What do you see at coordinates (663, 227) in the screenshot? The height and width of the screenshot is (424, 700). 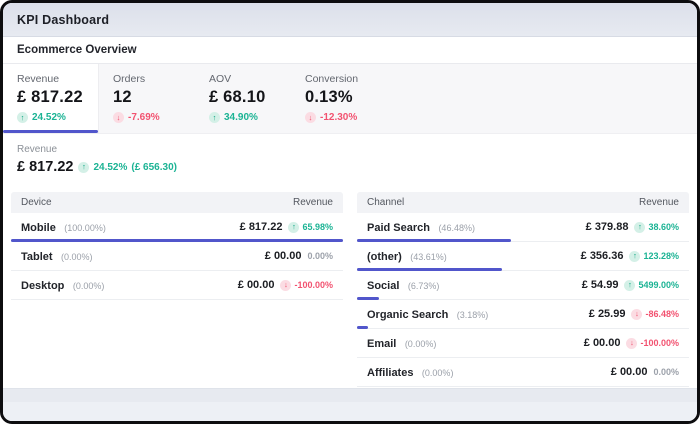 I see `row-delta: 38.60%` at bounding box center [663, 227].